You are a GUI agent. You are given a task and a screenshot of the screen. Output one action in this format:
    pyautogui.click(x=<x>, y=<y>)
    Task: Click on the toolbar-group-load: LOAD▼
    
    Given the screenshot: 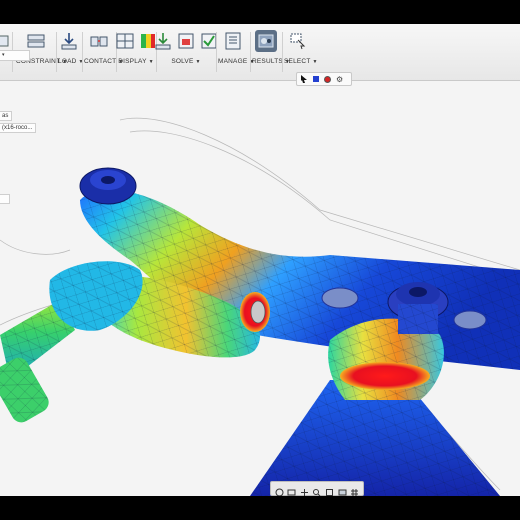 What is the action you would take?
    pyautogui.click(x=70, y=52)
    